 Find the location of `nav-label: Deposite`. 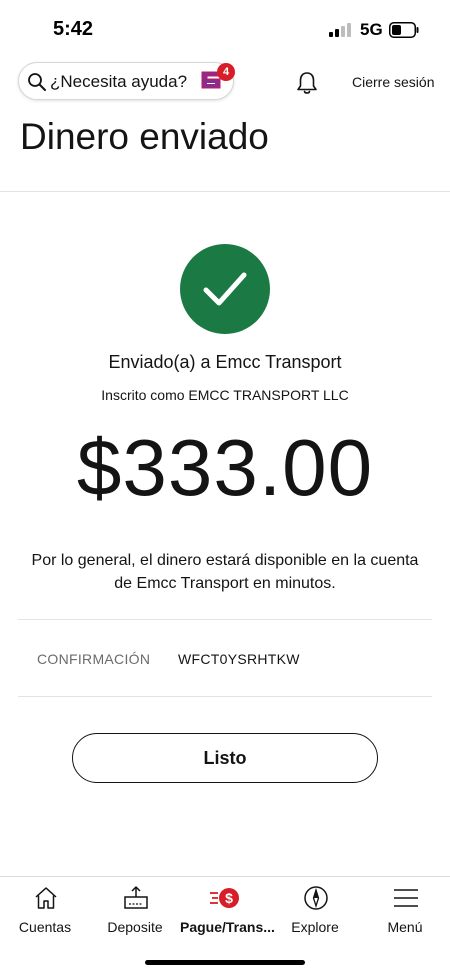

nav-label: Deposite is located at coordinates (135, 927).